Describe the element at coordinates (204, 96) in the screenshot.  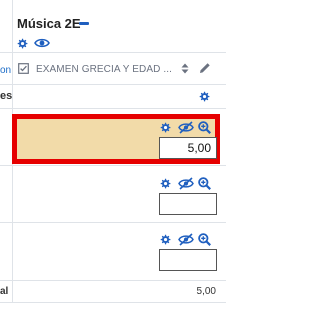
I see `category-gear-icon` at that location.